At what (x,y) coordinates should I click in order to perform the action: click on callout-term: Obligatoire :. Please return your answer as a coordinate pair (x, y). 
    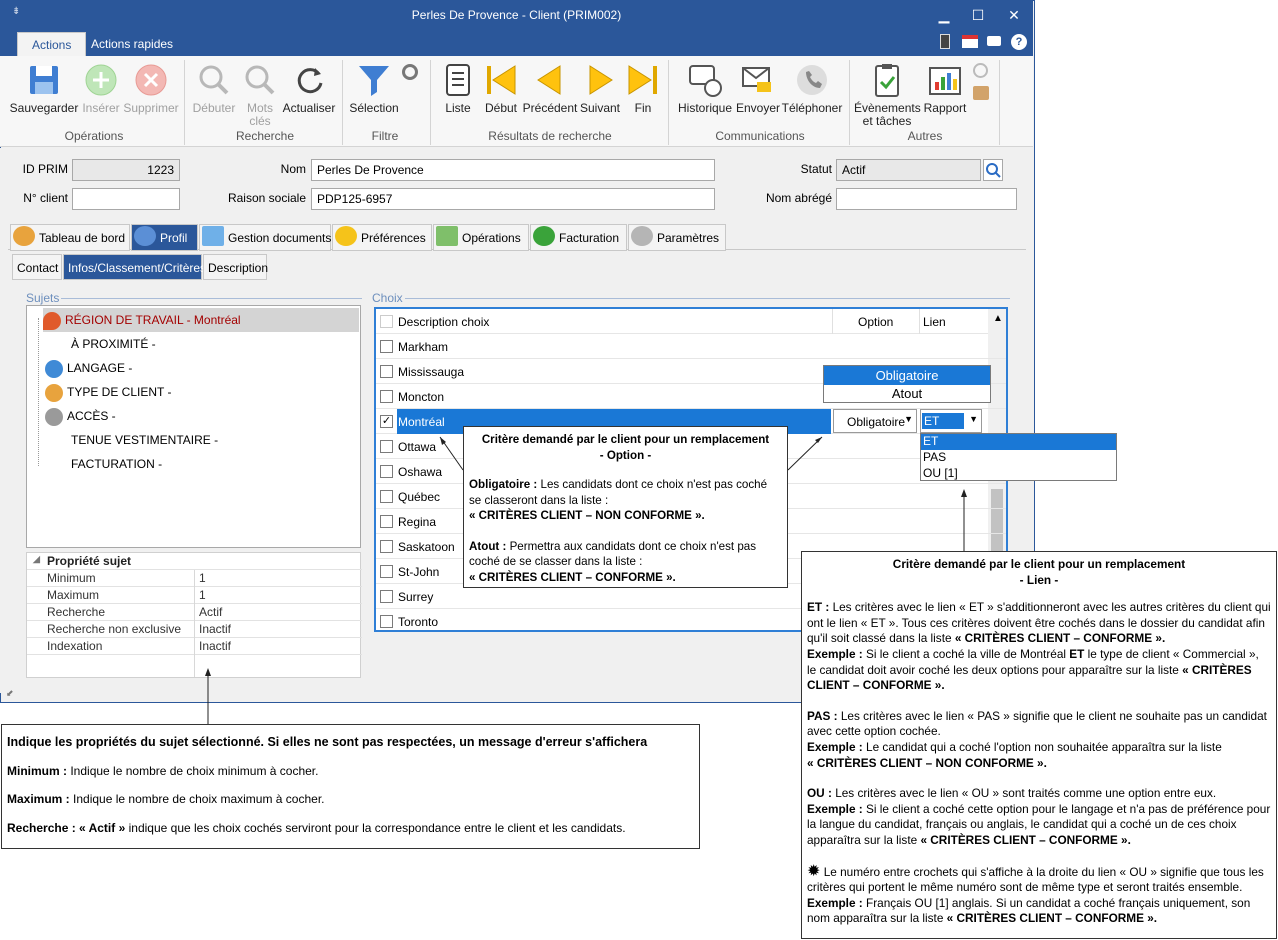
    Looking at the image, I should click on (503, 484).